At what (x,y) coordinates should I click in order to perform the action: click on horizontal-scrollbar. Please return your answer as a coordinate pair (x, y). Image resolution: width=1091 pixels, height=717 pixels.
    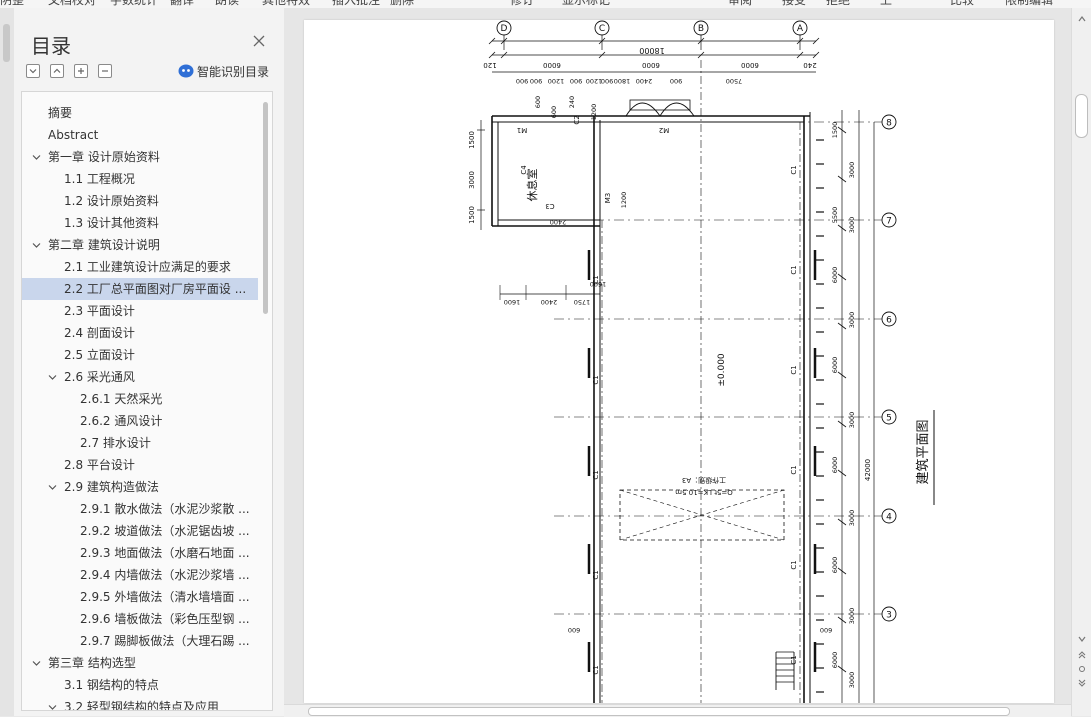
    Looking at the image, I should click on (677, 710).